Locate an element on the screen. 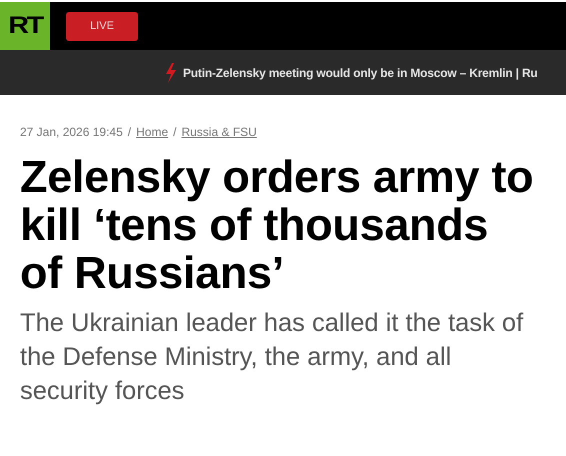  lightning-icon is located at coordinates (171, 72).